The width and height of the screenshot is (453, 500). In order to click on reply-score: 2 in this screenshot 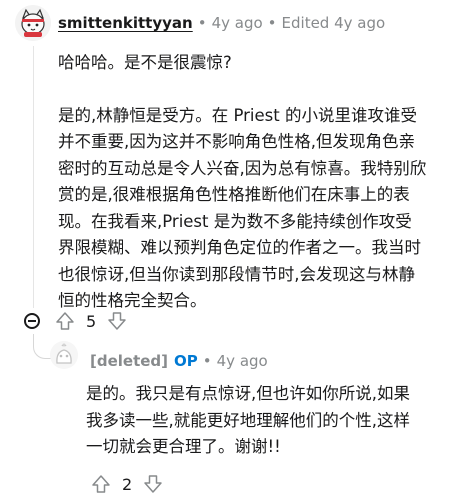, I will do `click(127, 484)`.